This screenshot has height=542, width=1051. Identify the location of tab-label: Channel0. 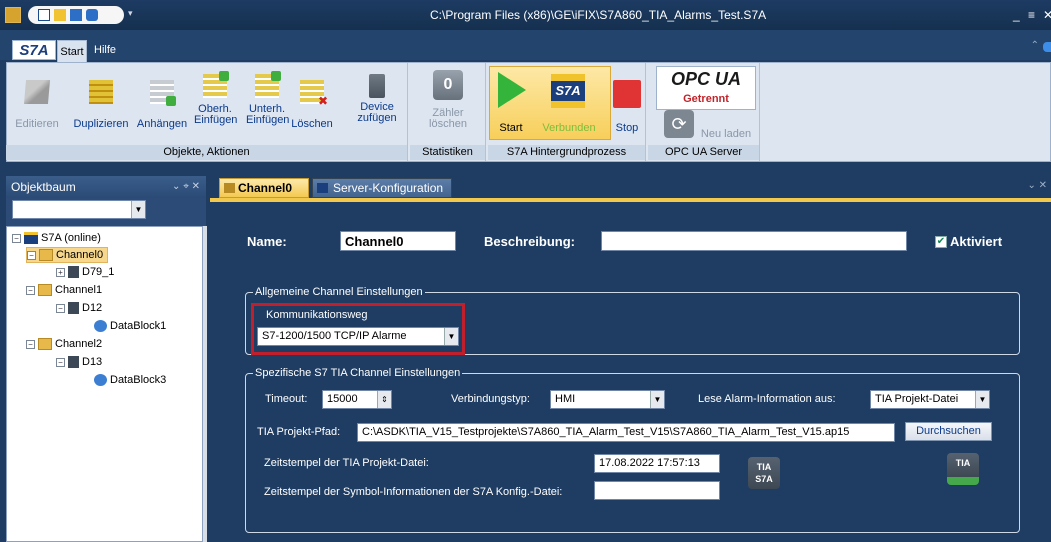
(265, 188).